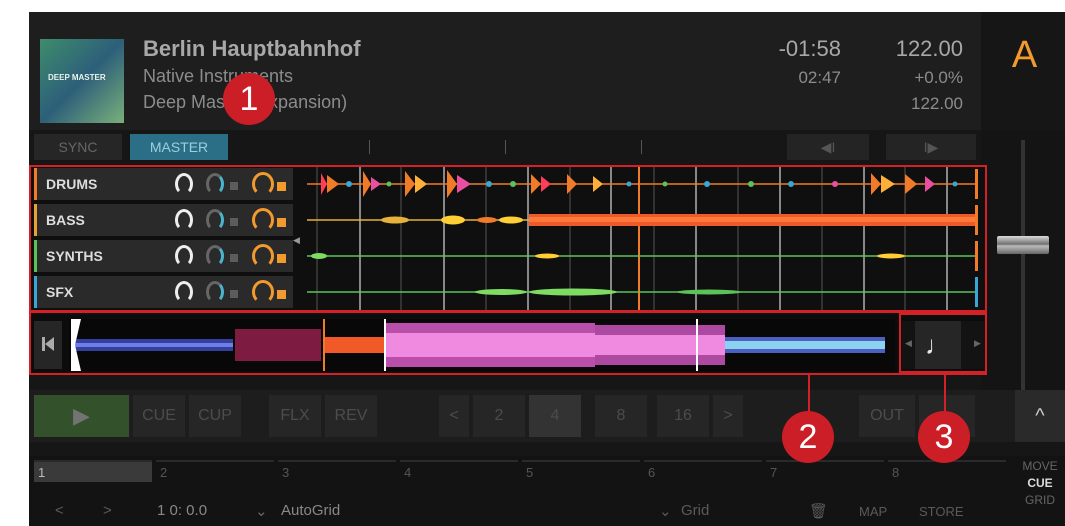  Describe the element at coordinates (215, 416) in the screenshot. I see `cup-button: CUP` at that location.